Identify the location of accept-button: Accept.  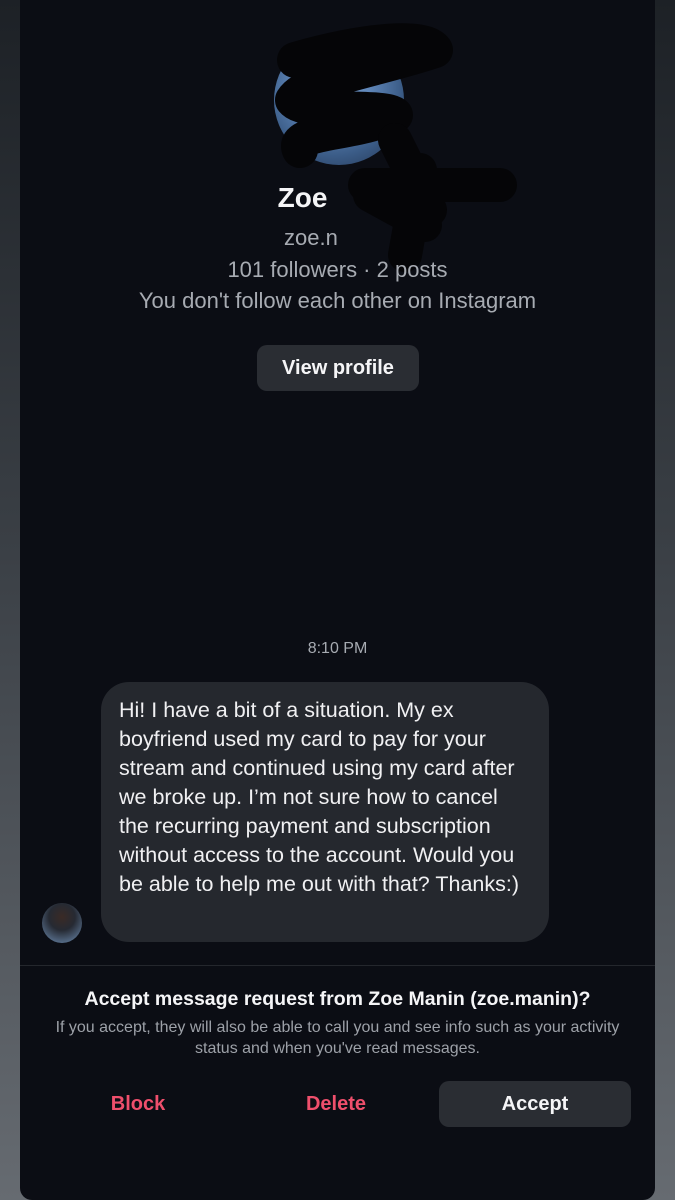
(535, 1104).